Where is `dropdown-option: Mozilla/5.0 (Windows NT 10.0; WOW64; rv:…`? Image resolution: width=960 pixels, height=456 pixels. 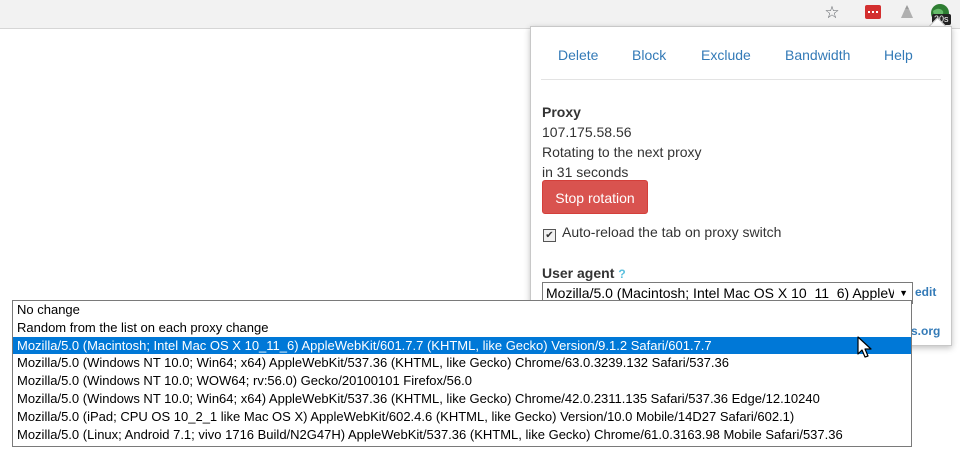
dropdown-option: Mozilla/5.0 (Windows NT 10.0; WOW64; rv:… is located at coordinates (462, 381).